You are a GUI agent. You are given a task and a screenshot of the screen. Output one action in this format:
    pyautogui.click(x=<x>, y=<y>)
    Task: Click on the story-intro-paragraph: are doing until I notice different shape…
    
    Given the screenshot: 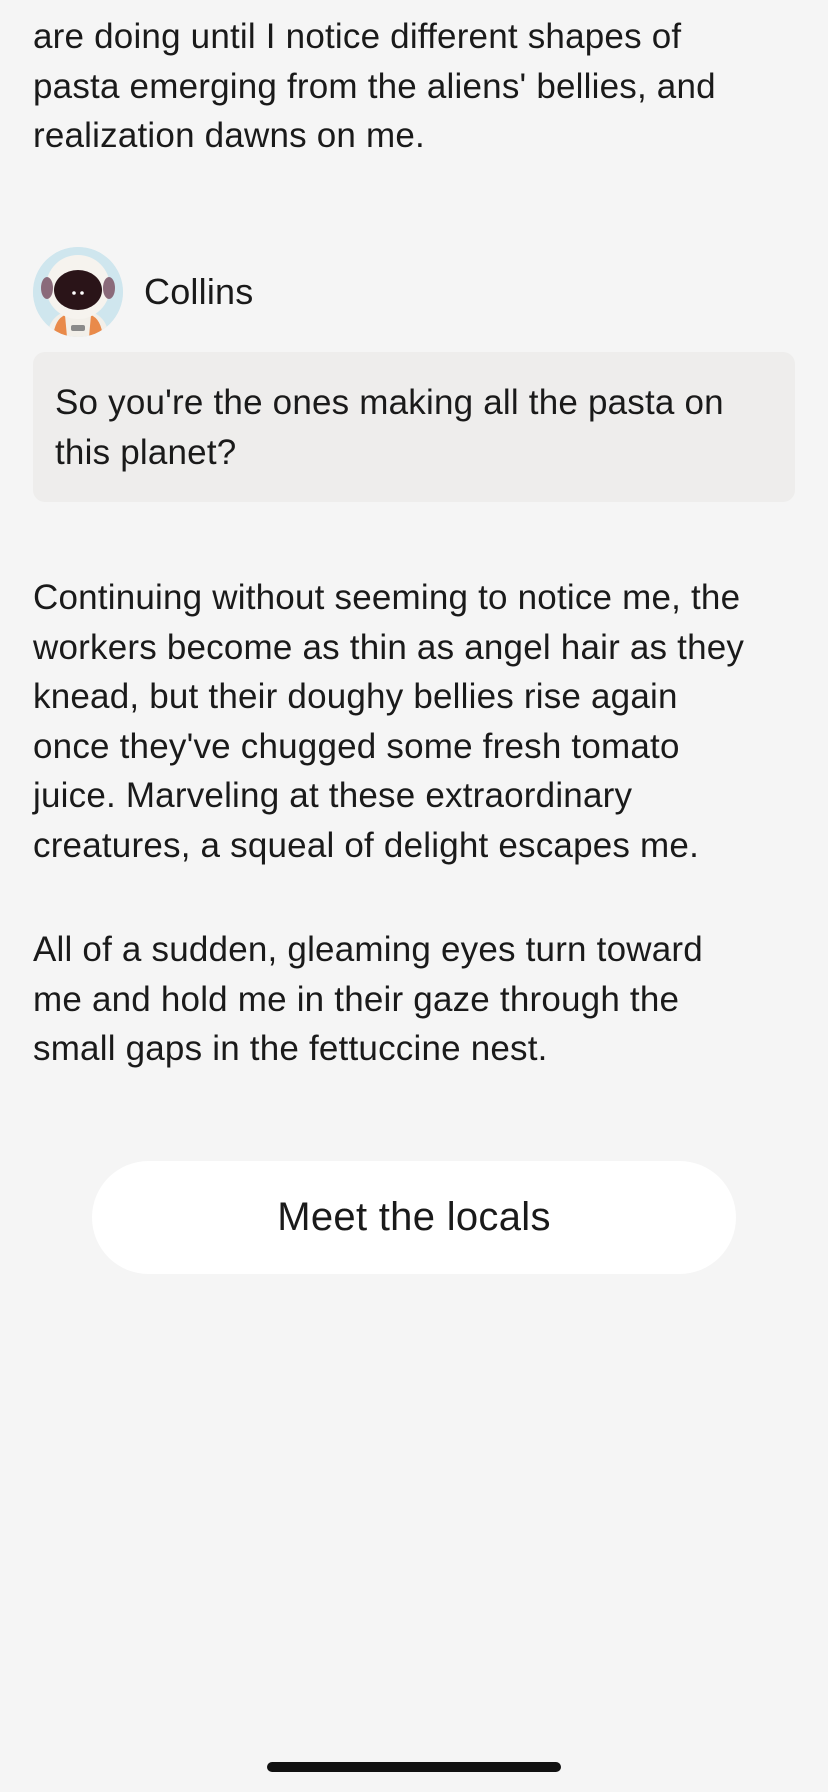 What is the action you would take?
    pyautogui.click(x=414, y=86)
    